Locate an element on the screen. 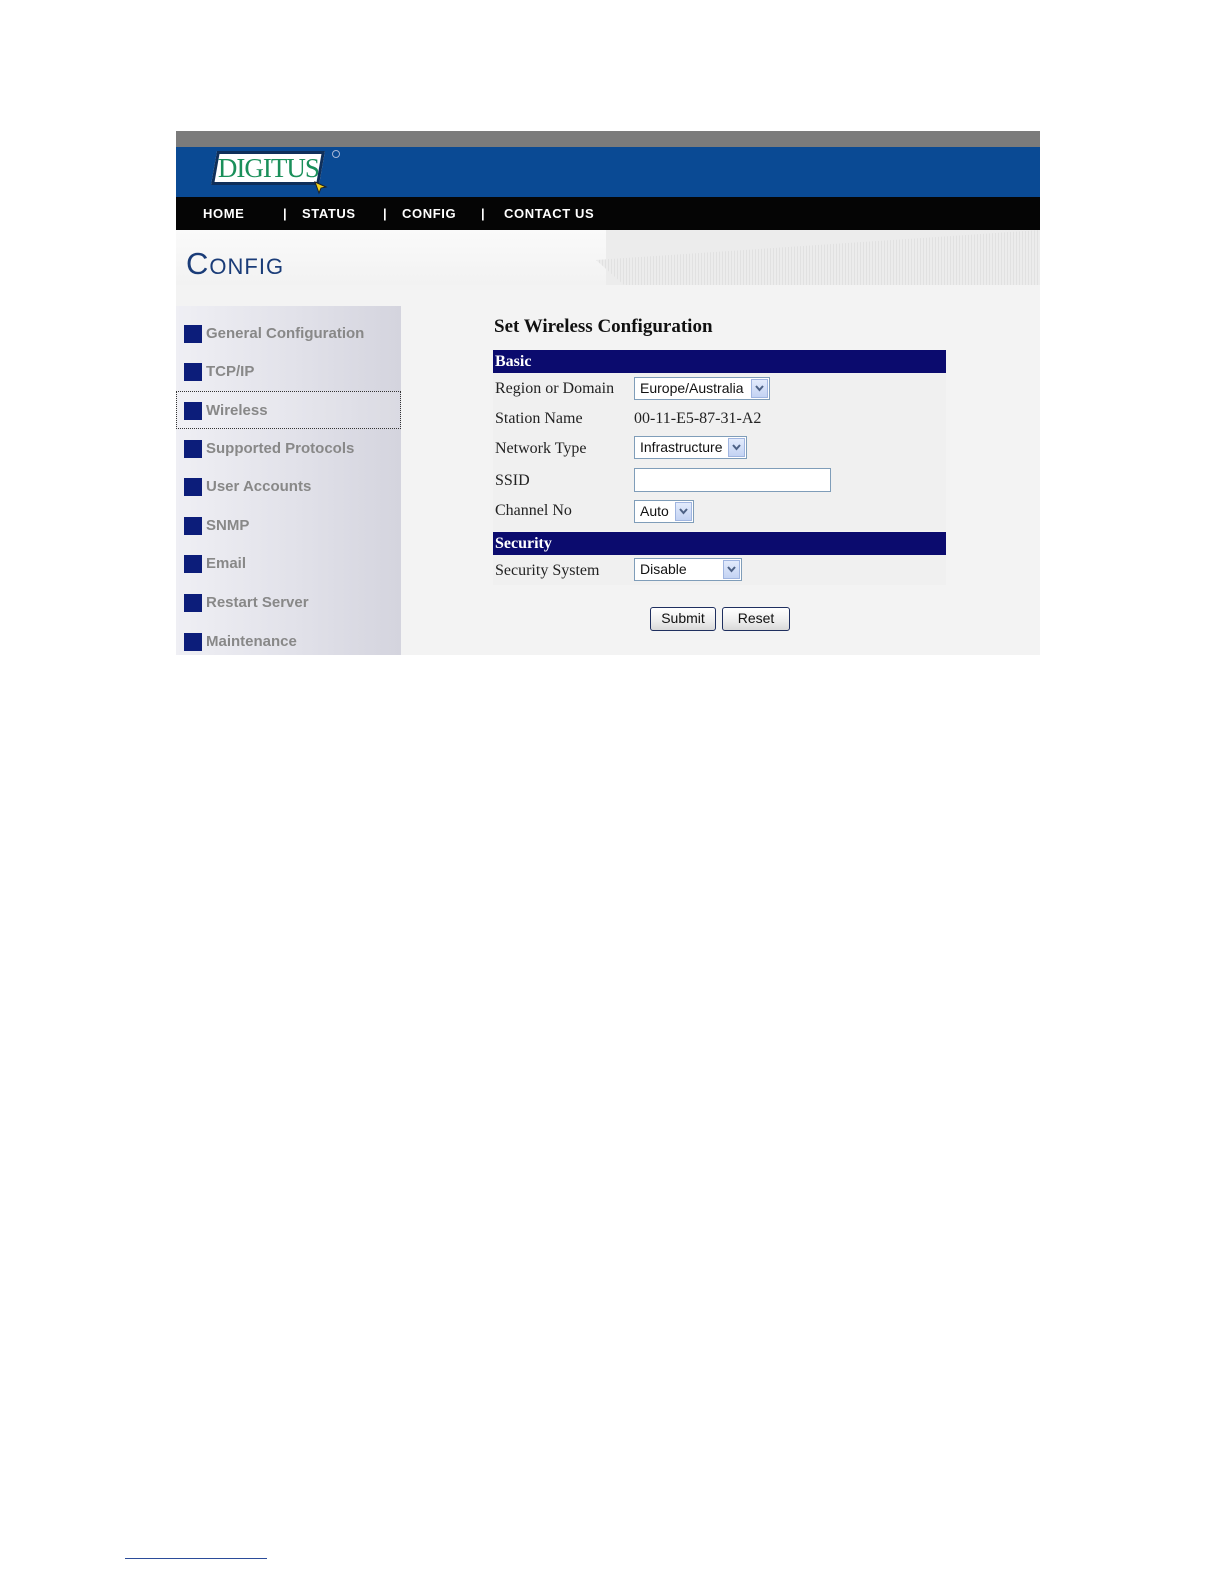  reset-button: Reset is located at coordinates (756, 619).